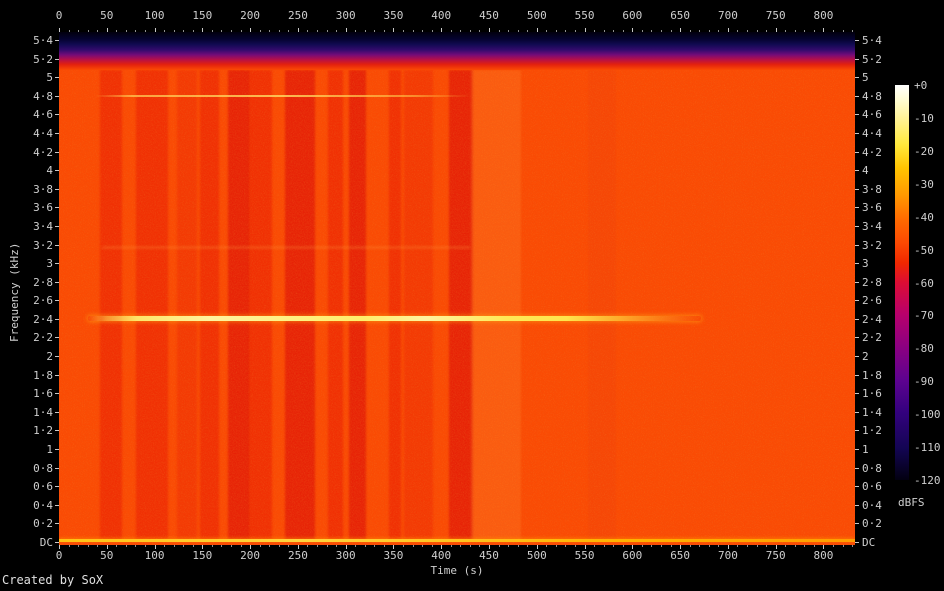 This screenshot has height=591, width=944. I want to click on y-axis-tick-label: DC, so click(869, 542).